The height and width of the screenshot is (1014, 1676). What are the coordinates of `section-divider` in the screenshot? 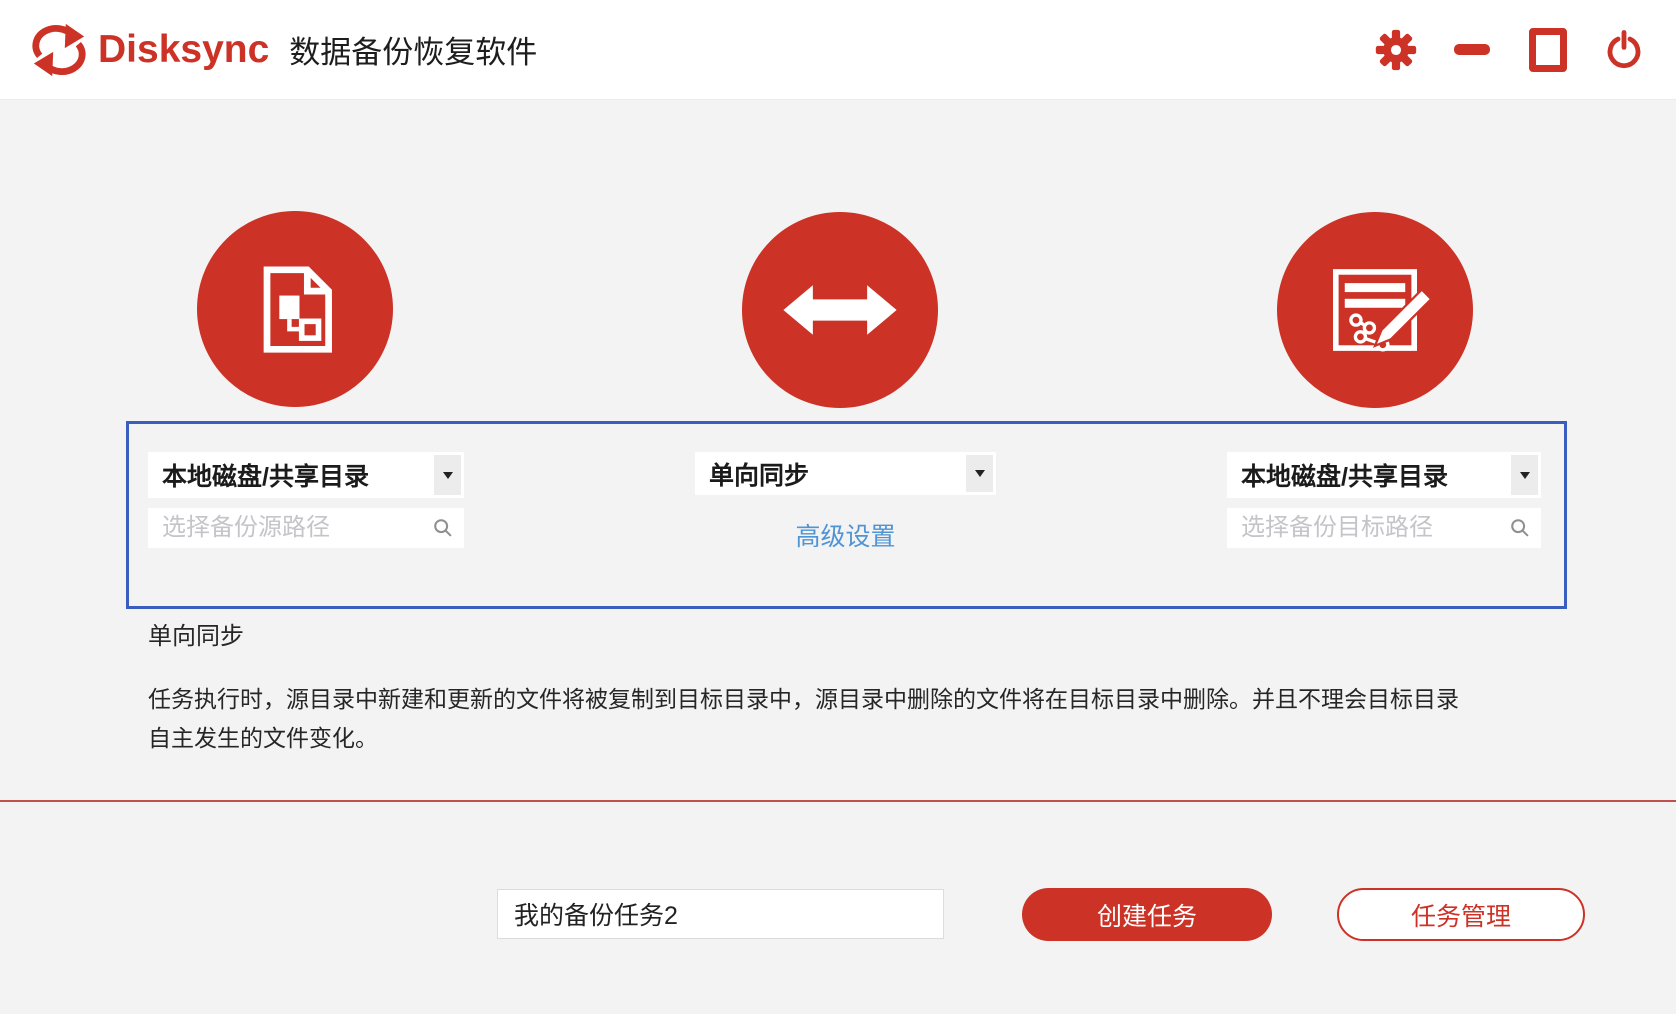 It's located at (838, 801).